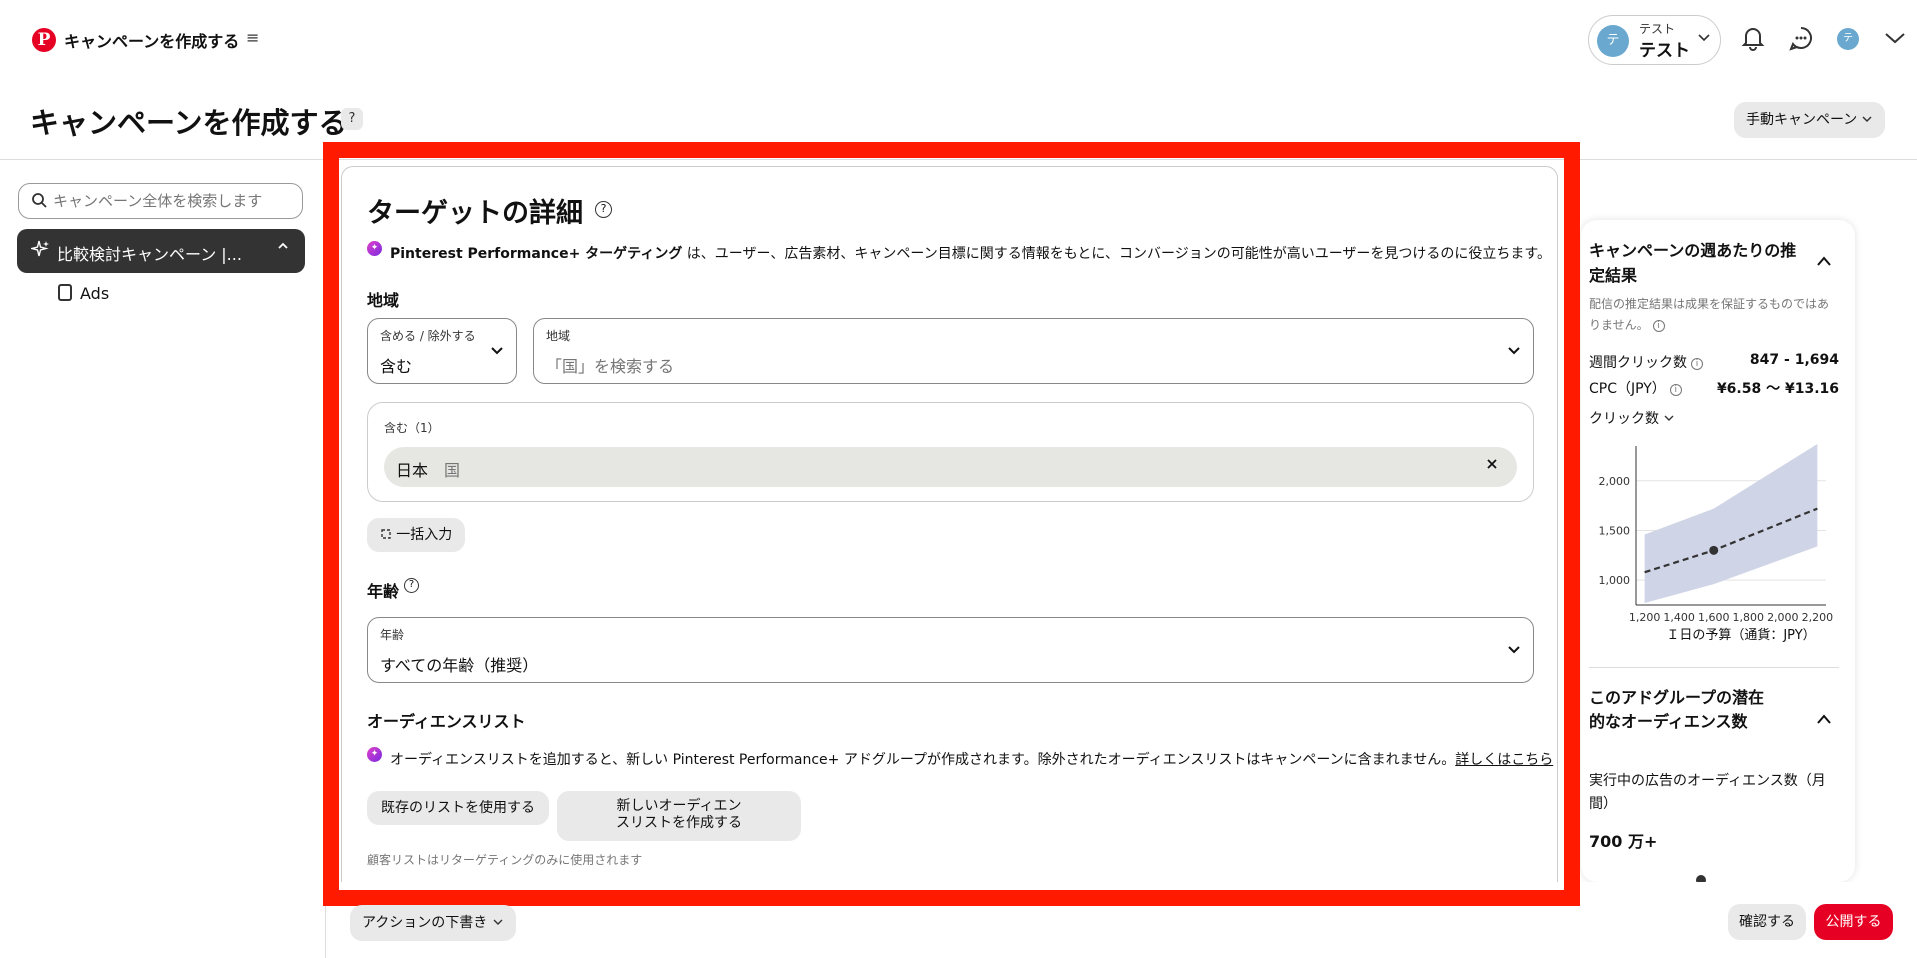 The height and width of the screenshot is (958, 1917). I want to click on x-tick-label: 1,800, so click(1749, 617).